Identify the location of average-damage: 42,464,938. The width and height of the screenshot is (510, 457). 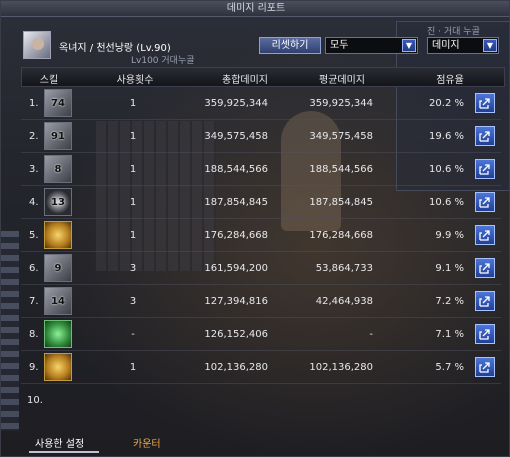
(344, 301).